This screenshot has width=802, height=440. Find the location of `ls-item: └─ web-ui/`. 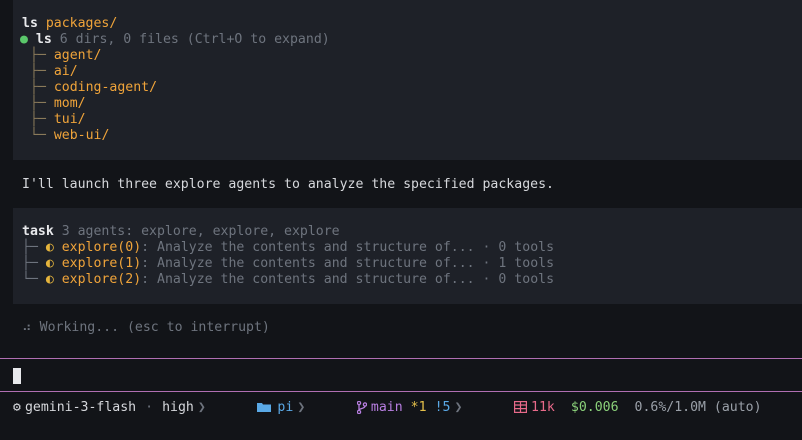

ls-item: └─ web-ui/ is located at coordinates (70, 135).